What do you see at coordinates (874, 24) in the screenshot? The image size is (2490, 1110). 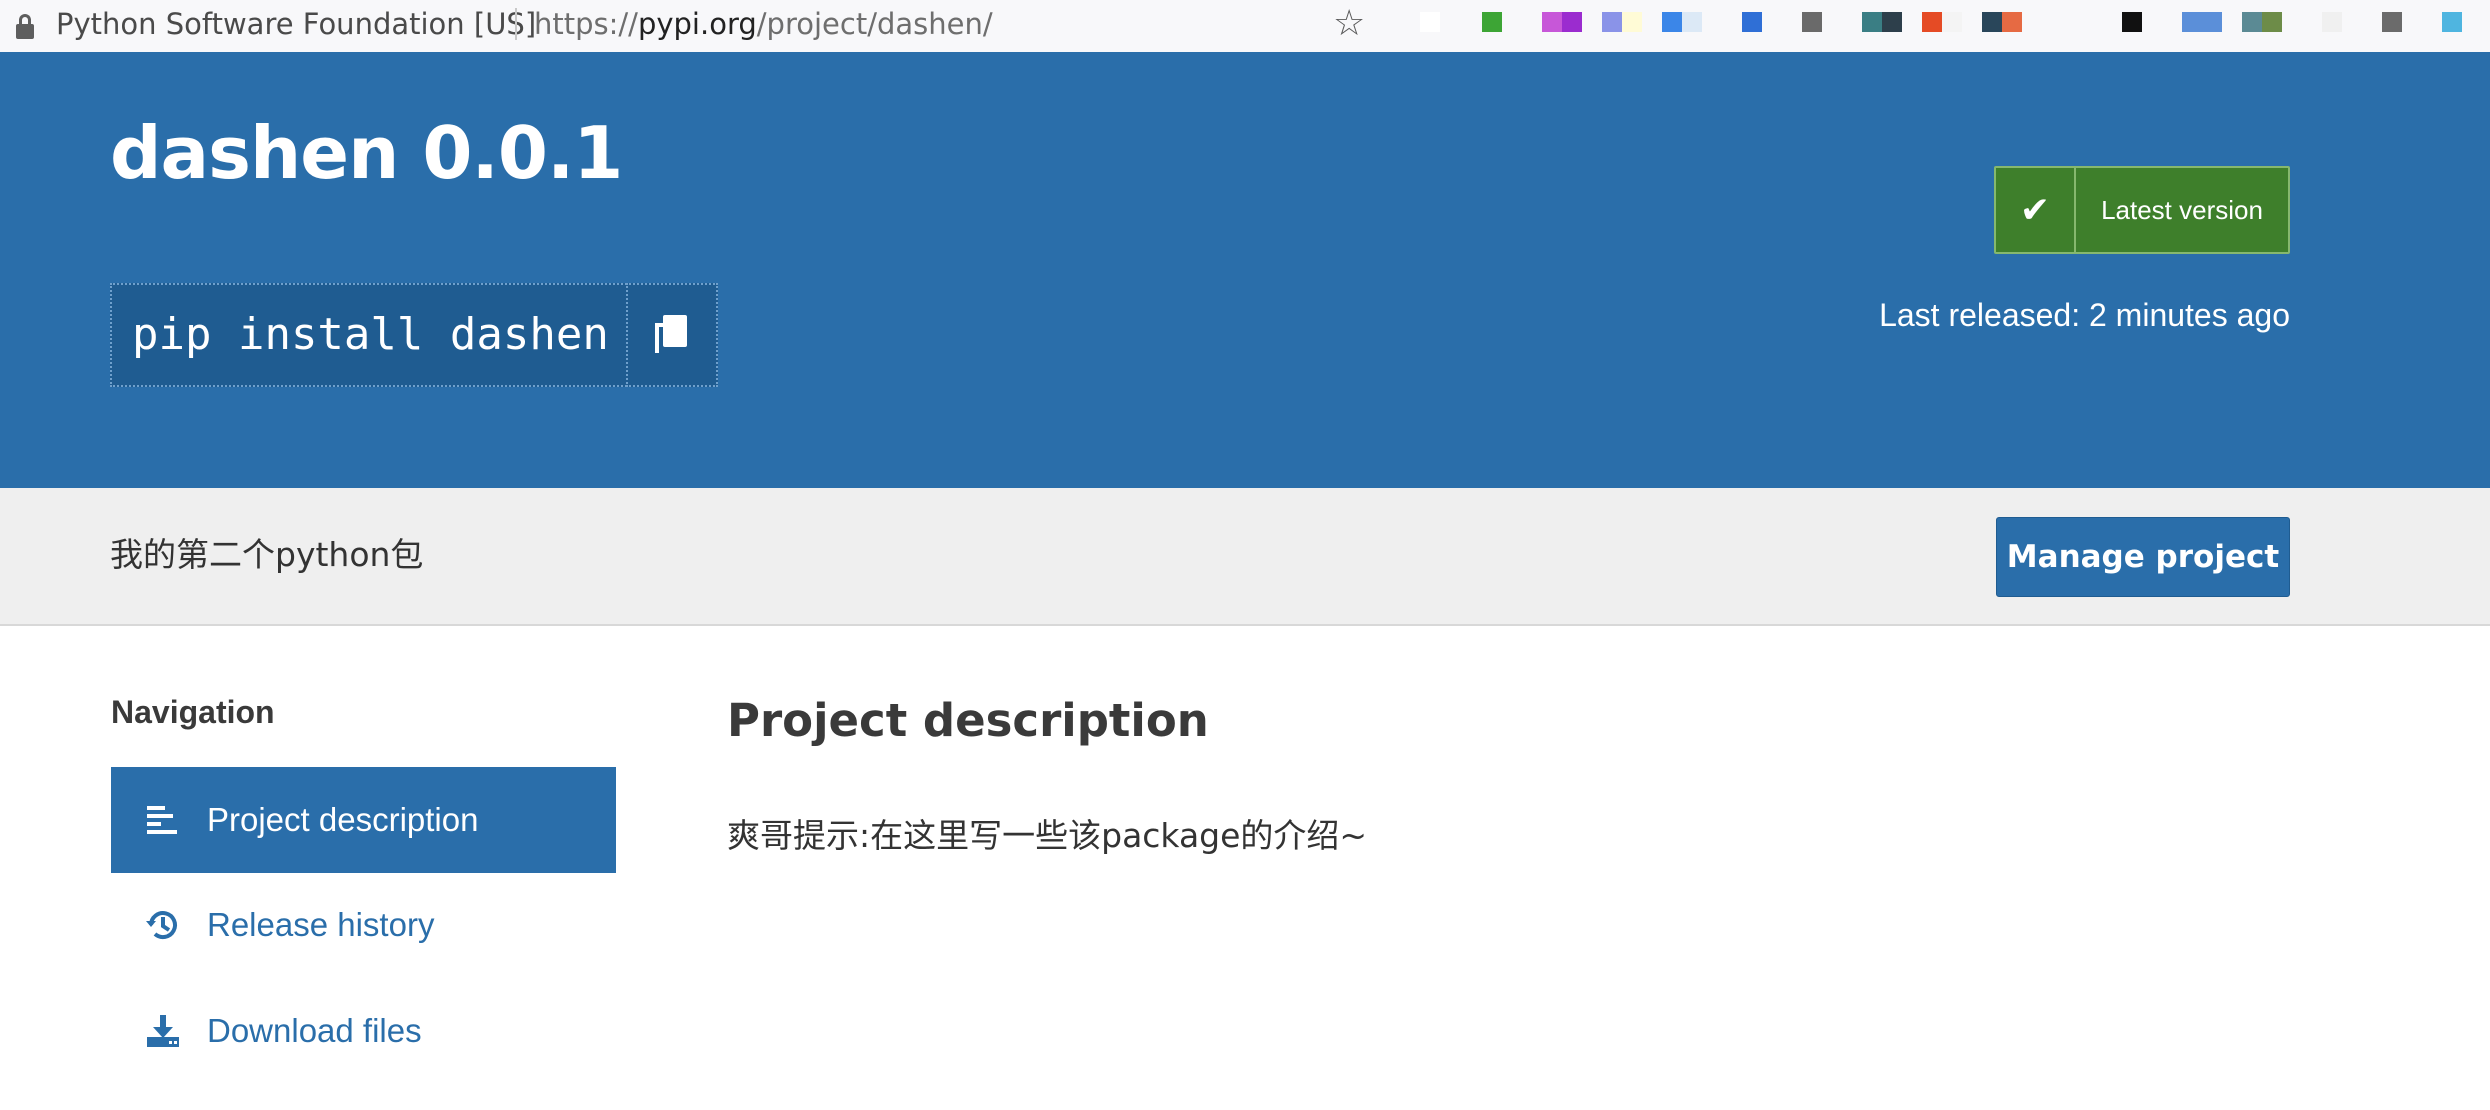 I see `url-path: /project/dashen/` at bounding box center [874, 24].